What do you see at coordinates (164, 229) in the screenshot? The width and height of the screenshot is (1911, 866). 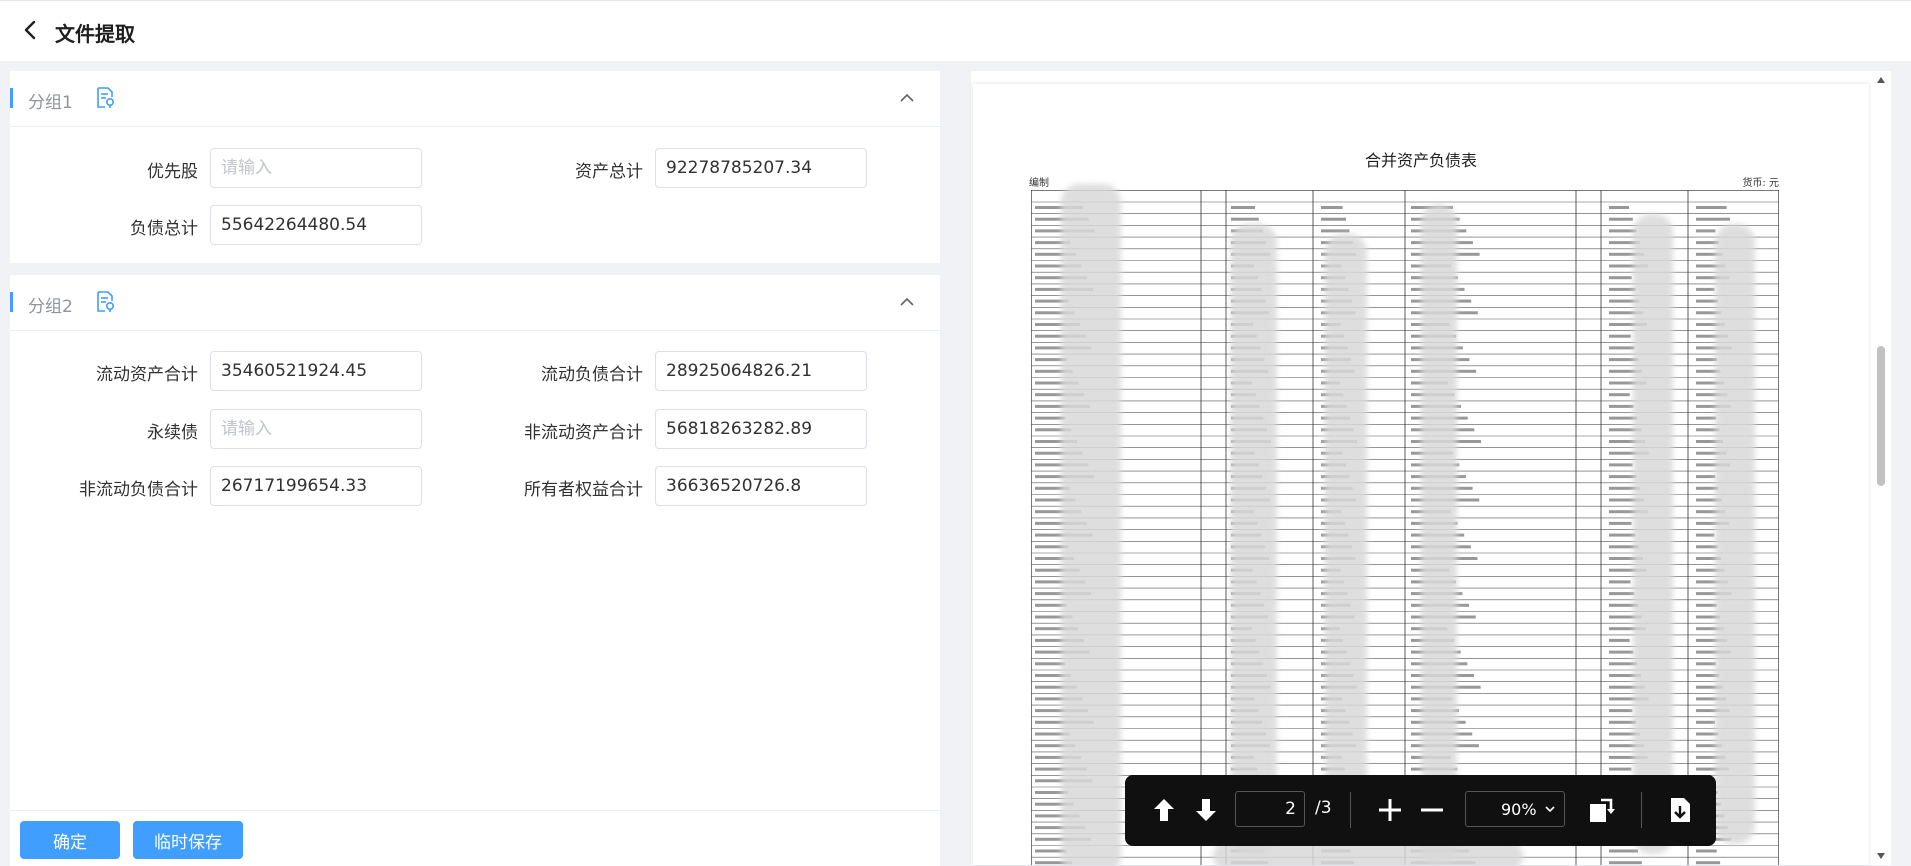 I see `field-label: 负债总计` at bounding box center [164, 229].